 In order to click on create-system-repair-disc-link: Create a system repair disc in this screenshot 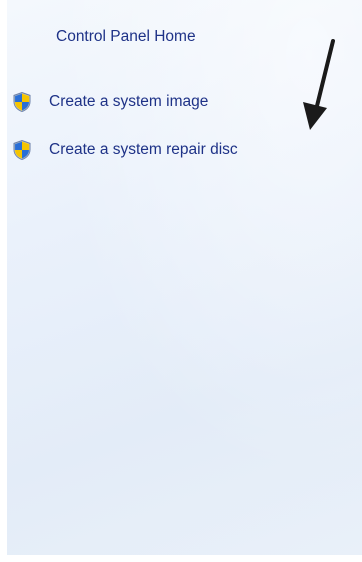, I will do `click(125, 150)`.